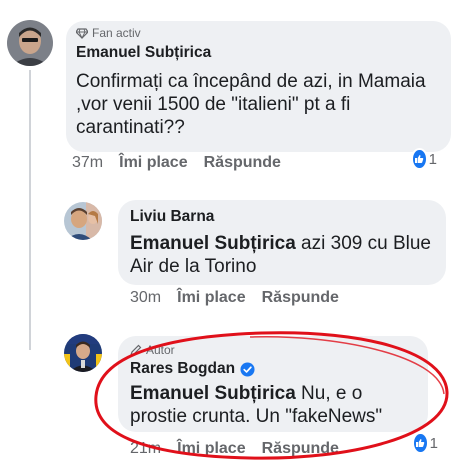 This screenshot has height=465, width=461. I want to click on reply-actions: 21m Îmi place Răspunde, so click(234, 449).